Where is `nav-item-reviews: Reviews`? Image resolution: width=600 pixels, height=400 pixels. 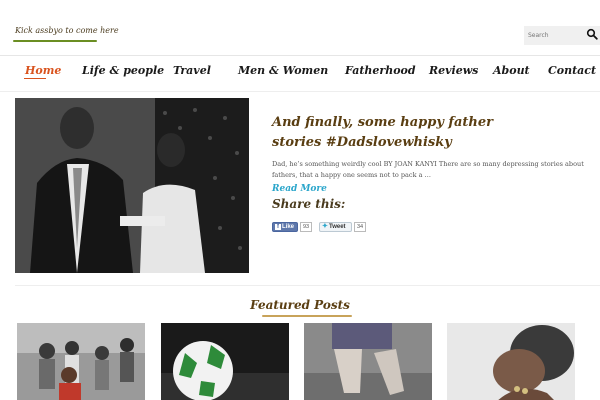
nav-item-reviews: Reviews is located at coordinates (453, 70).